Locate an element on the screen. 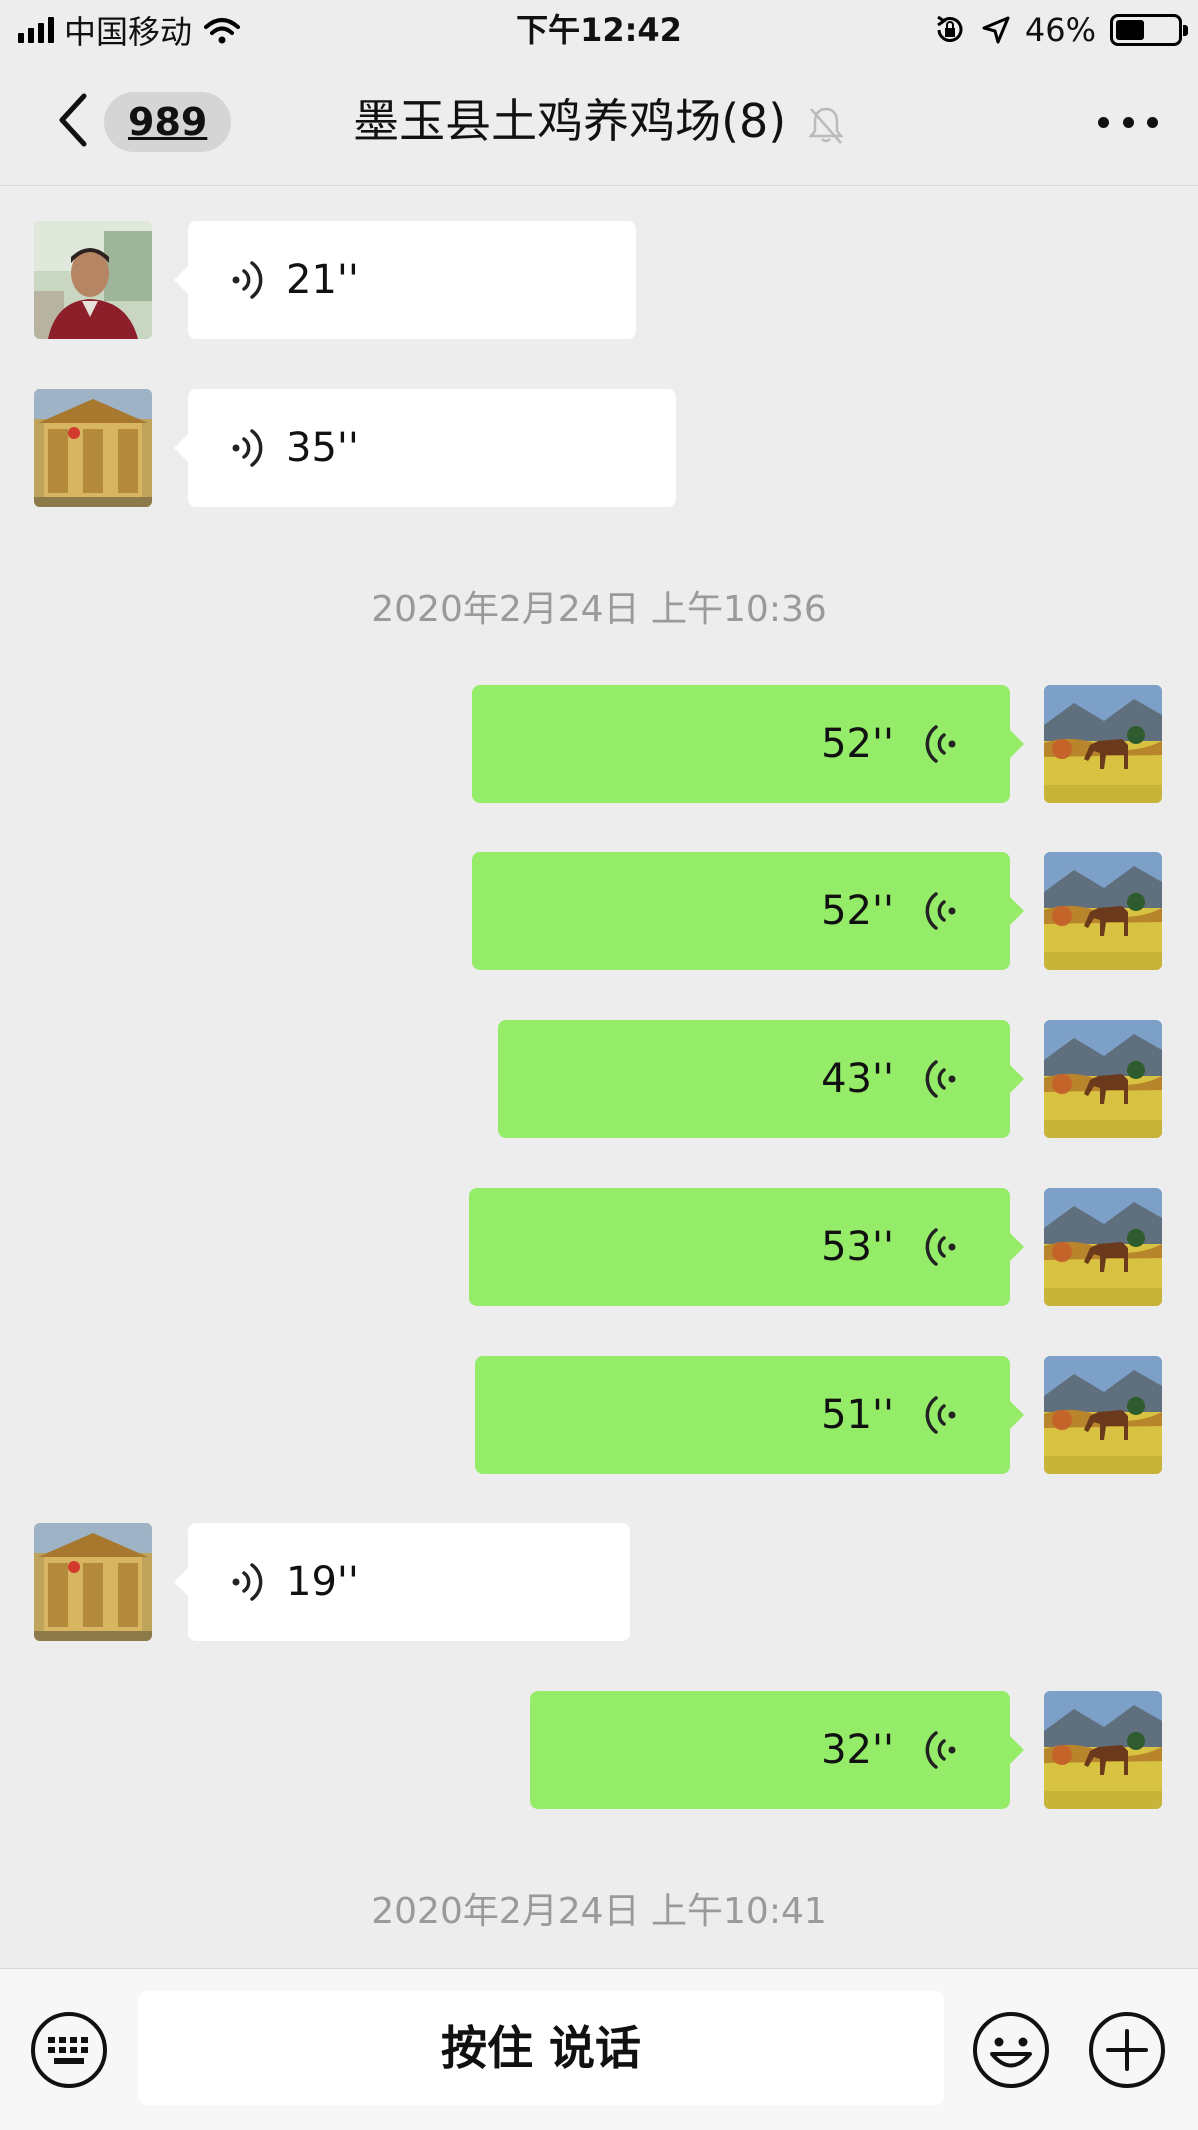 The image size is (1198, 2130). chat-header: 989 墨玉县土鸡养鸡场(8) is located at coordinates (599, 123).